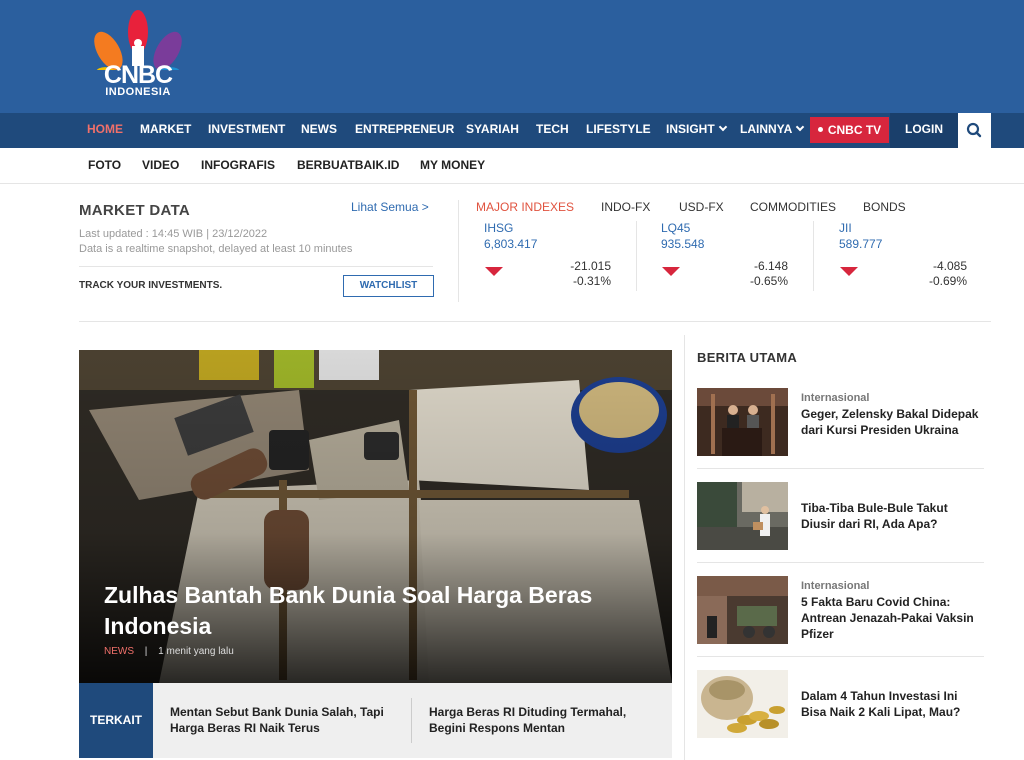 This screenshot has height=760, width=1024. What do you see at coordinates (766, 129) in the screenshot?
I see `nav-lainnya-label: LAINNYA` at bounding box center [766, 129].